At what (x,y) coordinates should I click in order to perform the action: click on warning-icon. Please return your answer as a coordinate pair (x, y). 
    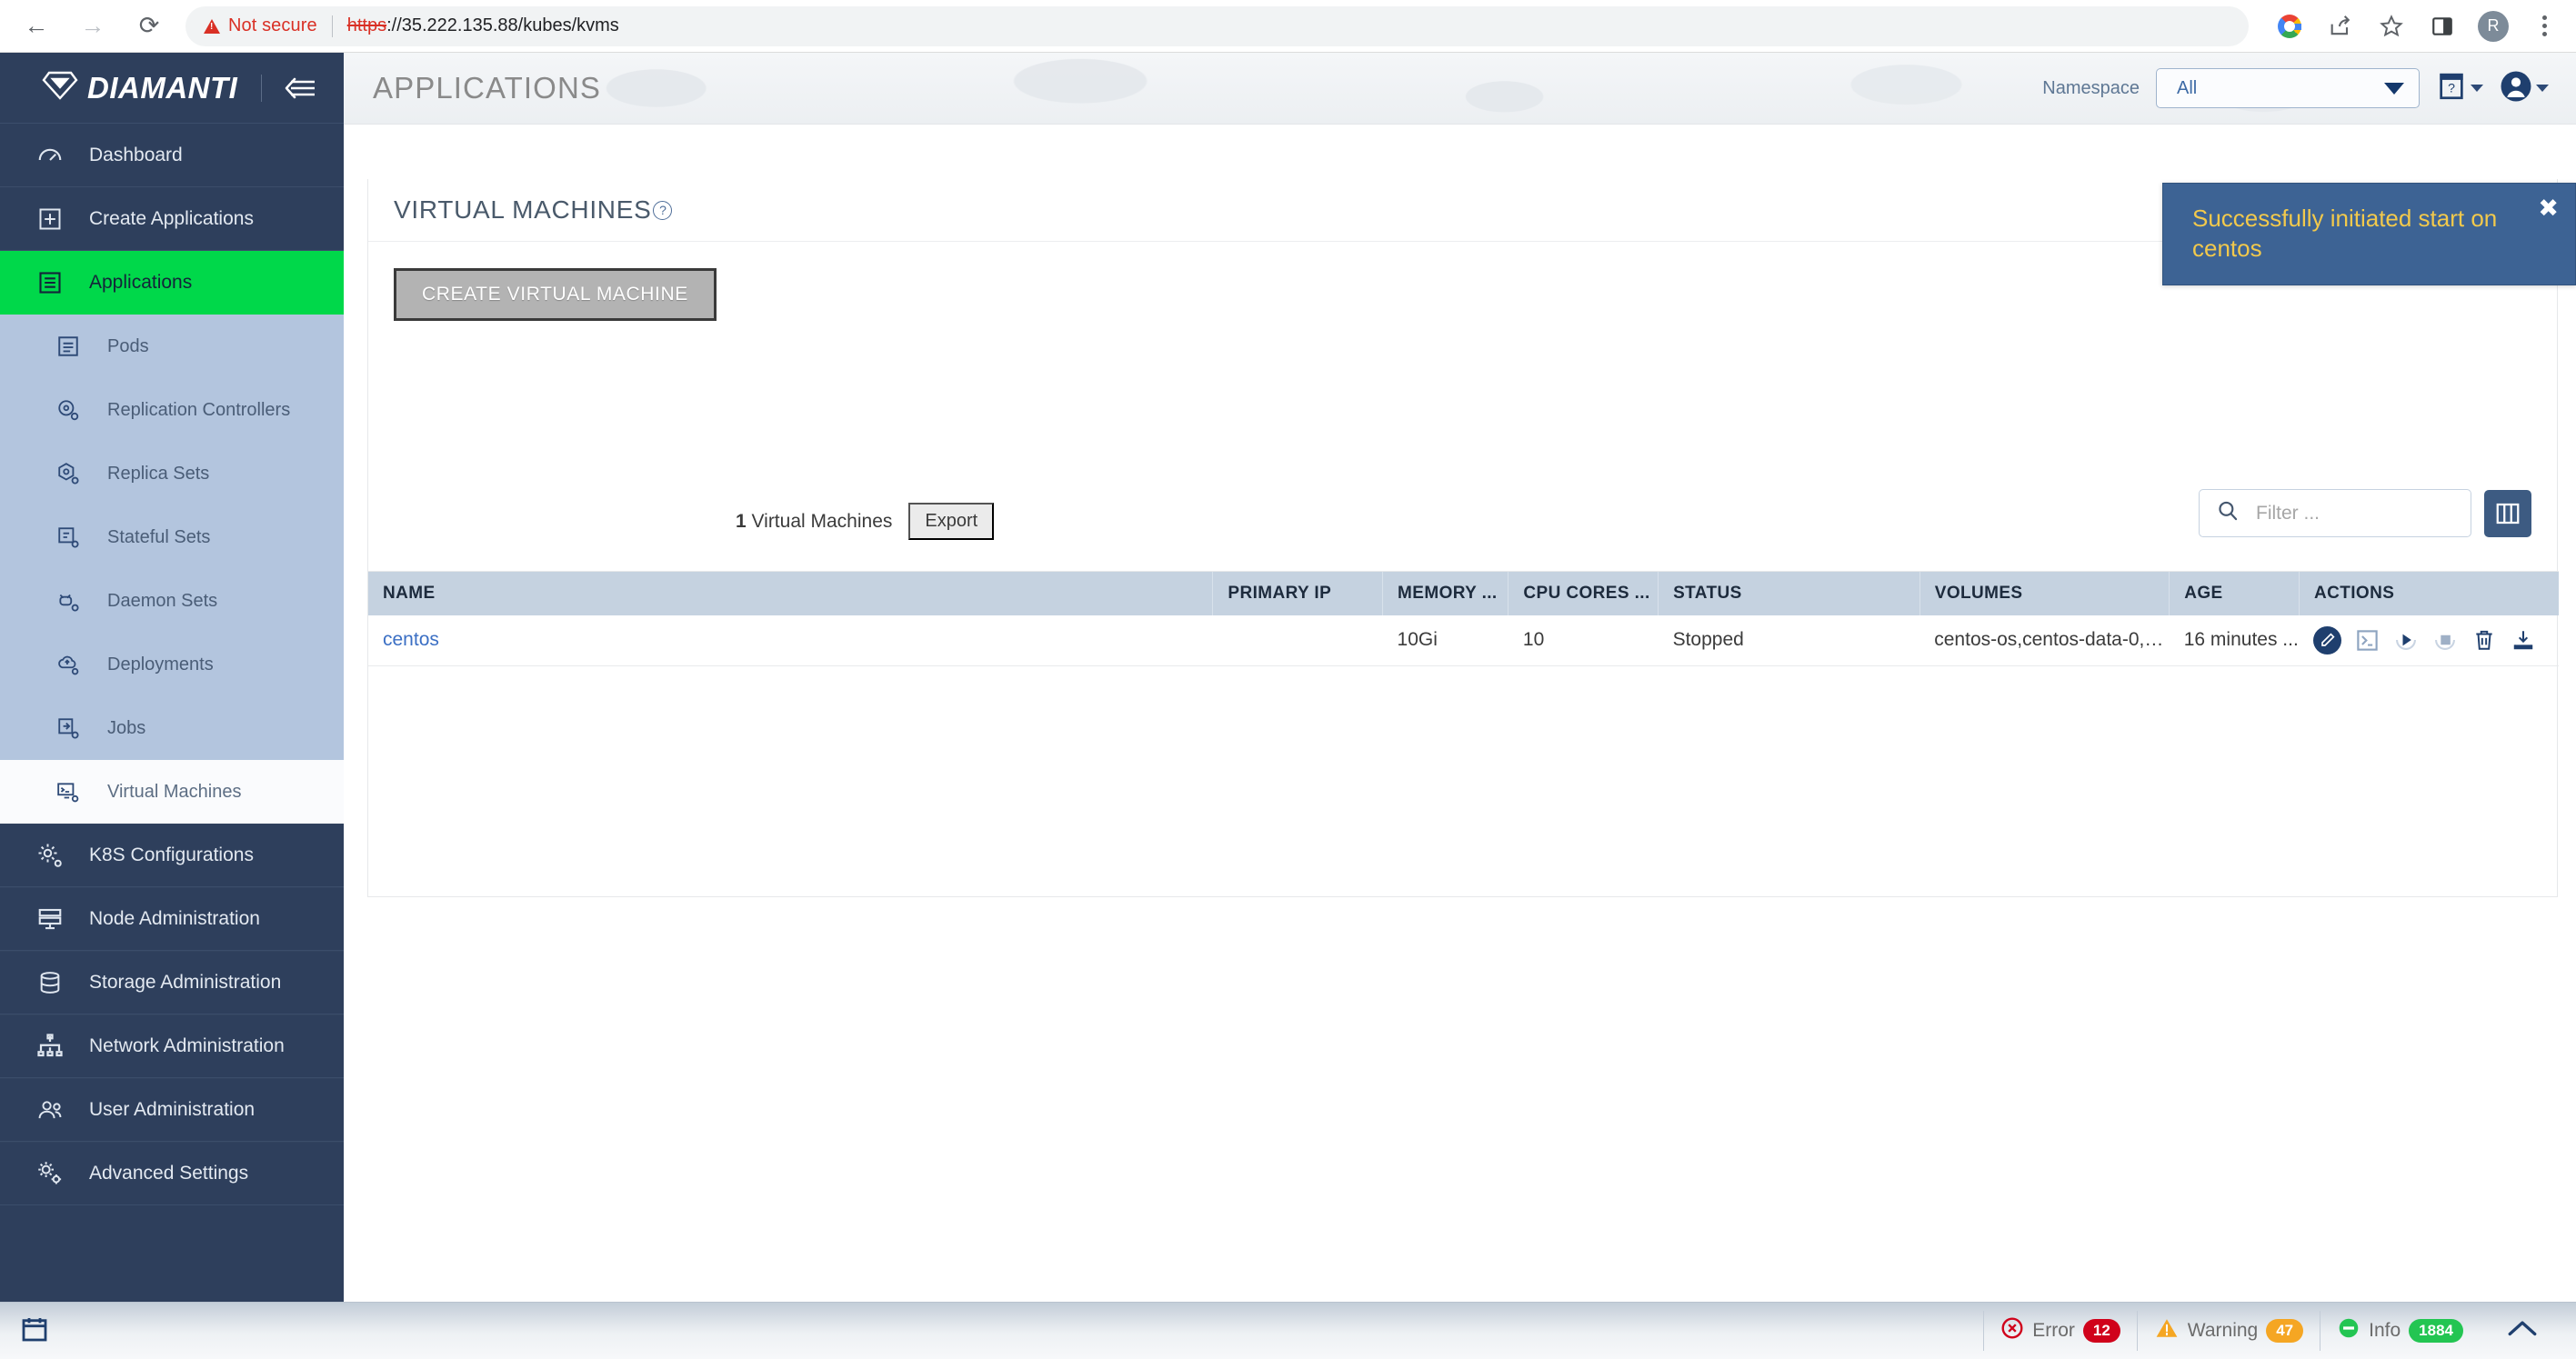
    Looking at the image, I should click on (2167, 1330).